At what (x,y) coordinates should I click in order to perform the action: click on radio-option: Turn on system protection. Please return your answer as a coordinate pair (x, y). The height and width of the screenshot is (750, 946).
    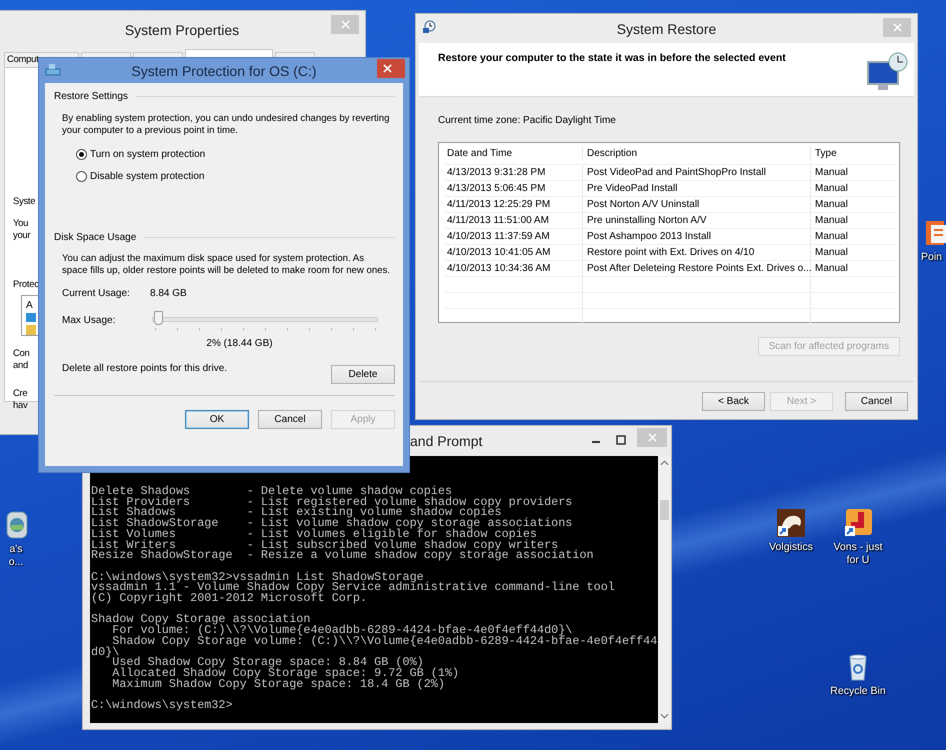
    Looking at the image, I should click on (235, 154).